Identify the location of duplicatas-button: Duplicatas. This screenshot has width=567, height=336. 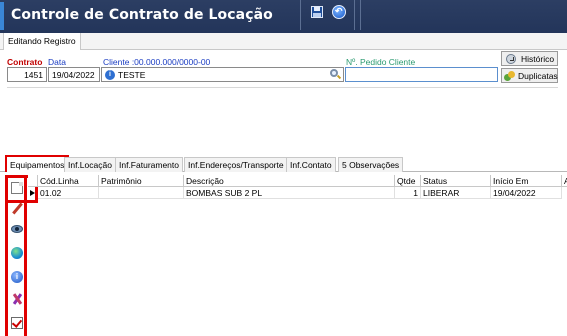
(529, 75).